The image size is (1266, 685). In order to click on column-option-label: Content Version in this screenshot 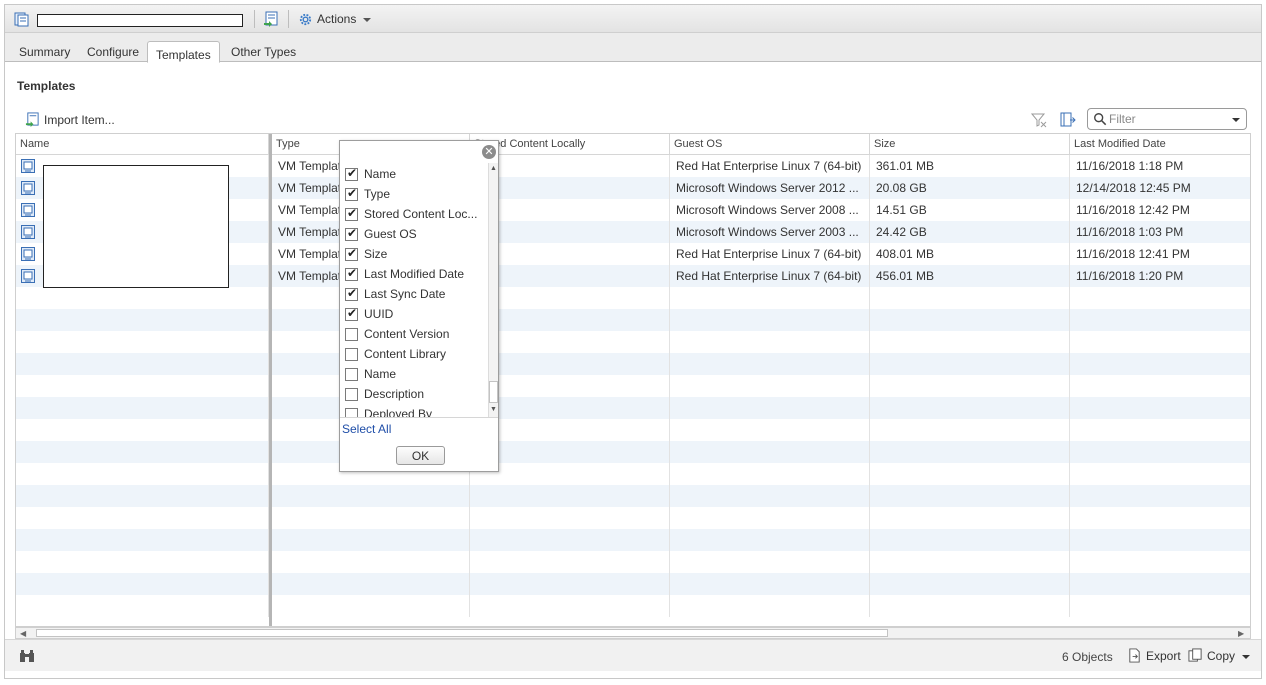, I will do `click(407, 334)`.